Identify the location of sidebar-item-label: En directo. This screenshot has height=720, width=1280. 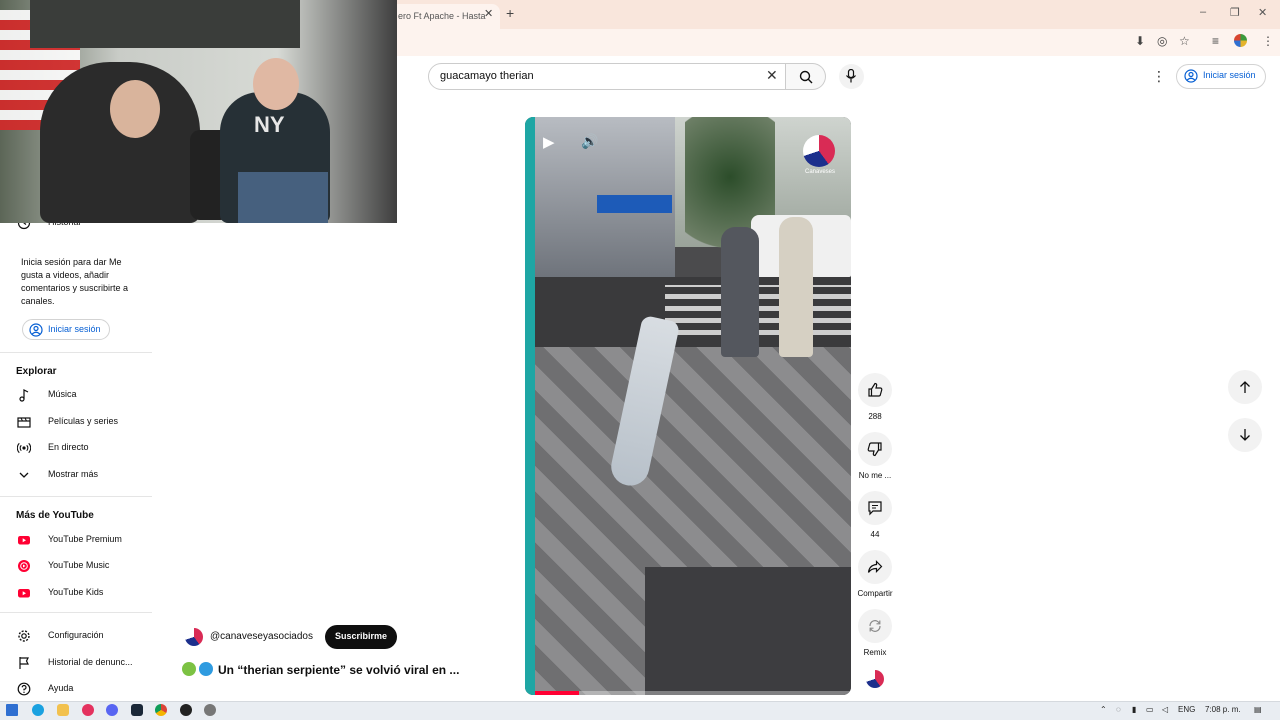
(68, 447).